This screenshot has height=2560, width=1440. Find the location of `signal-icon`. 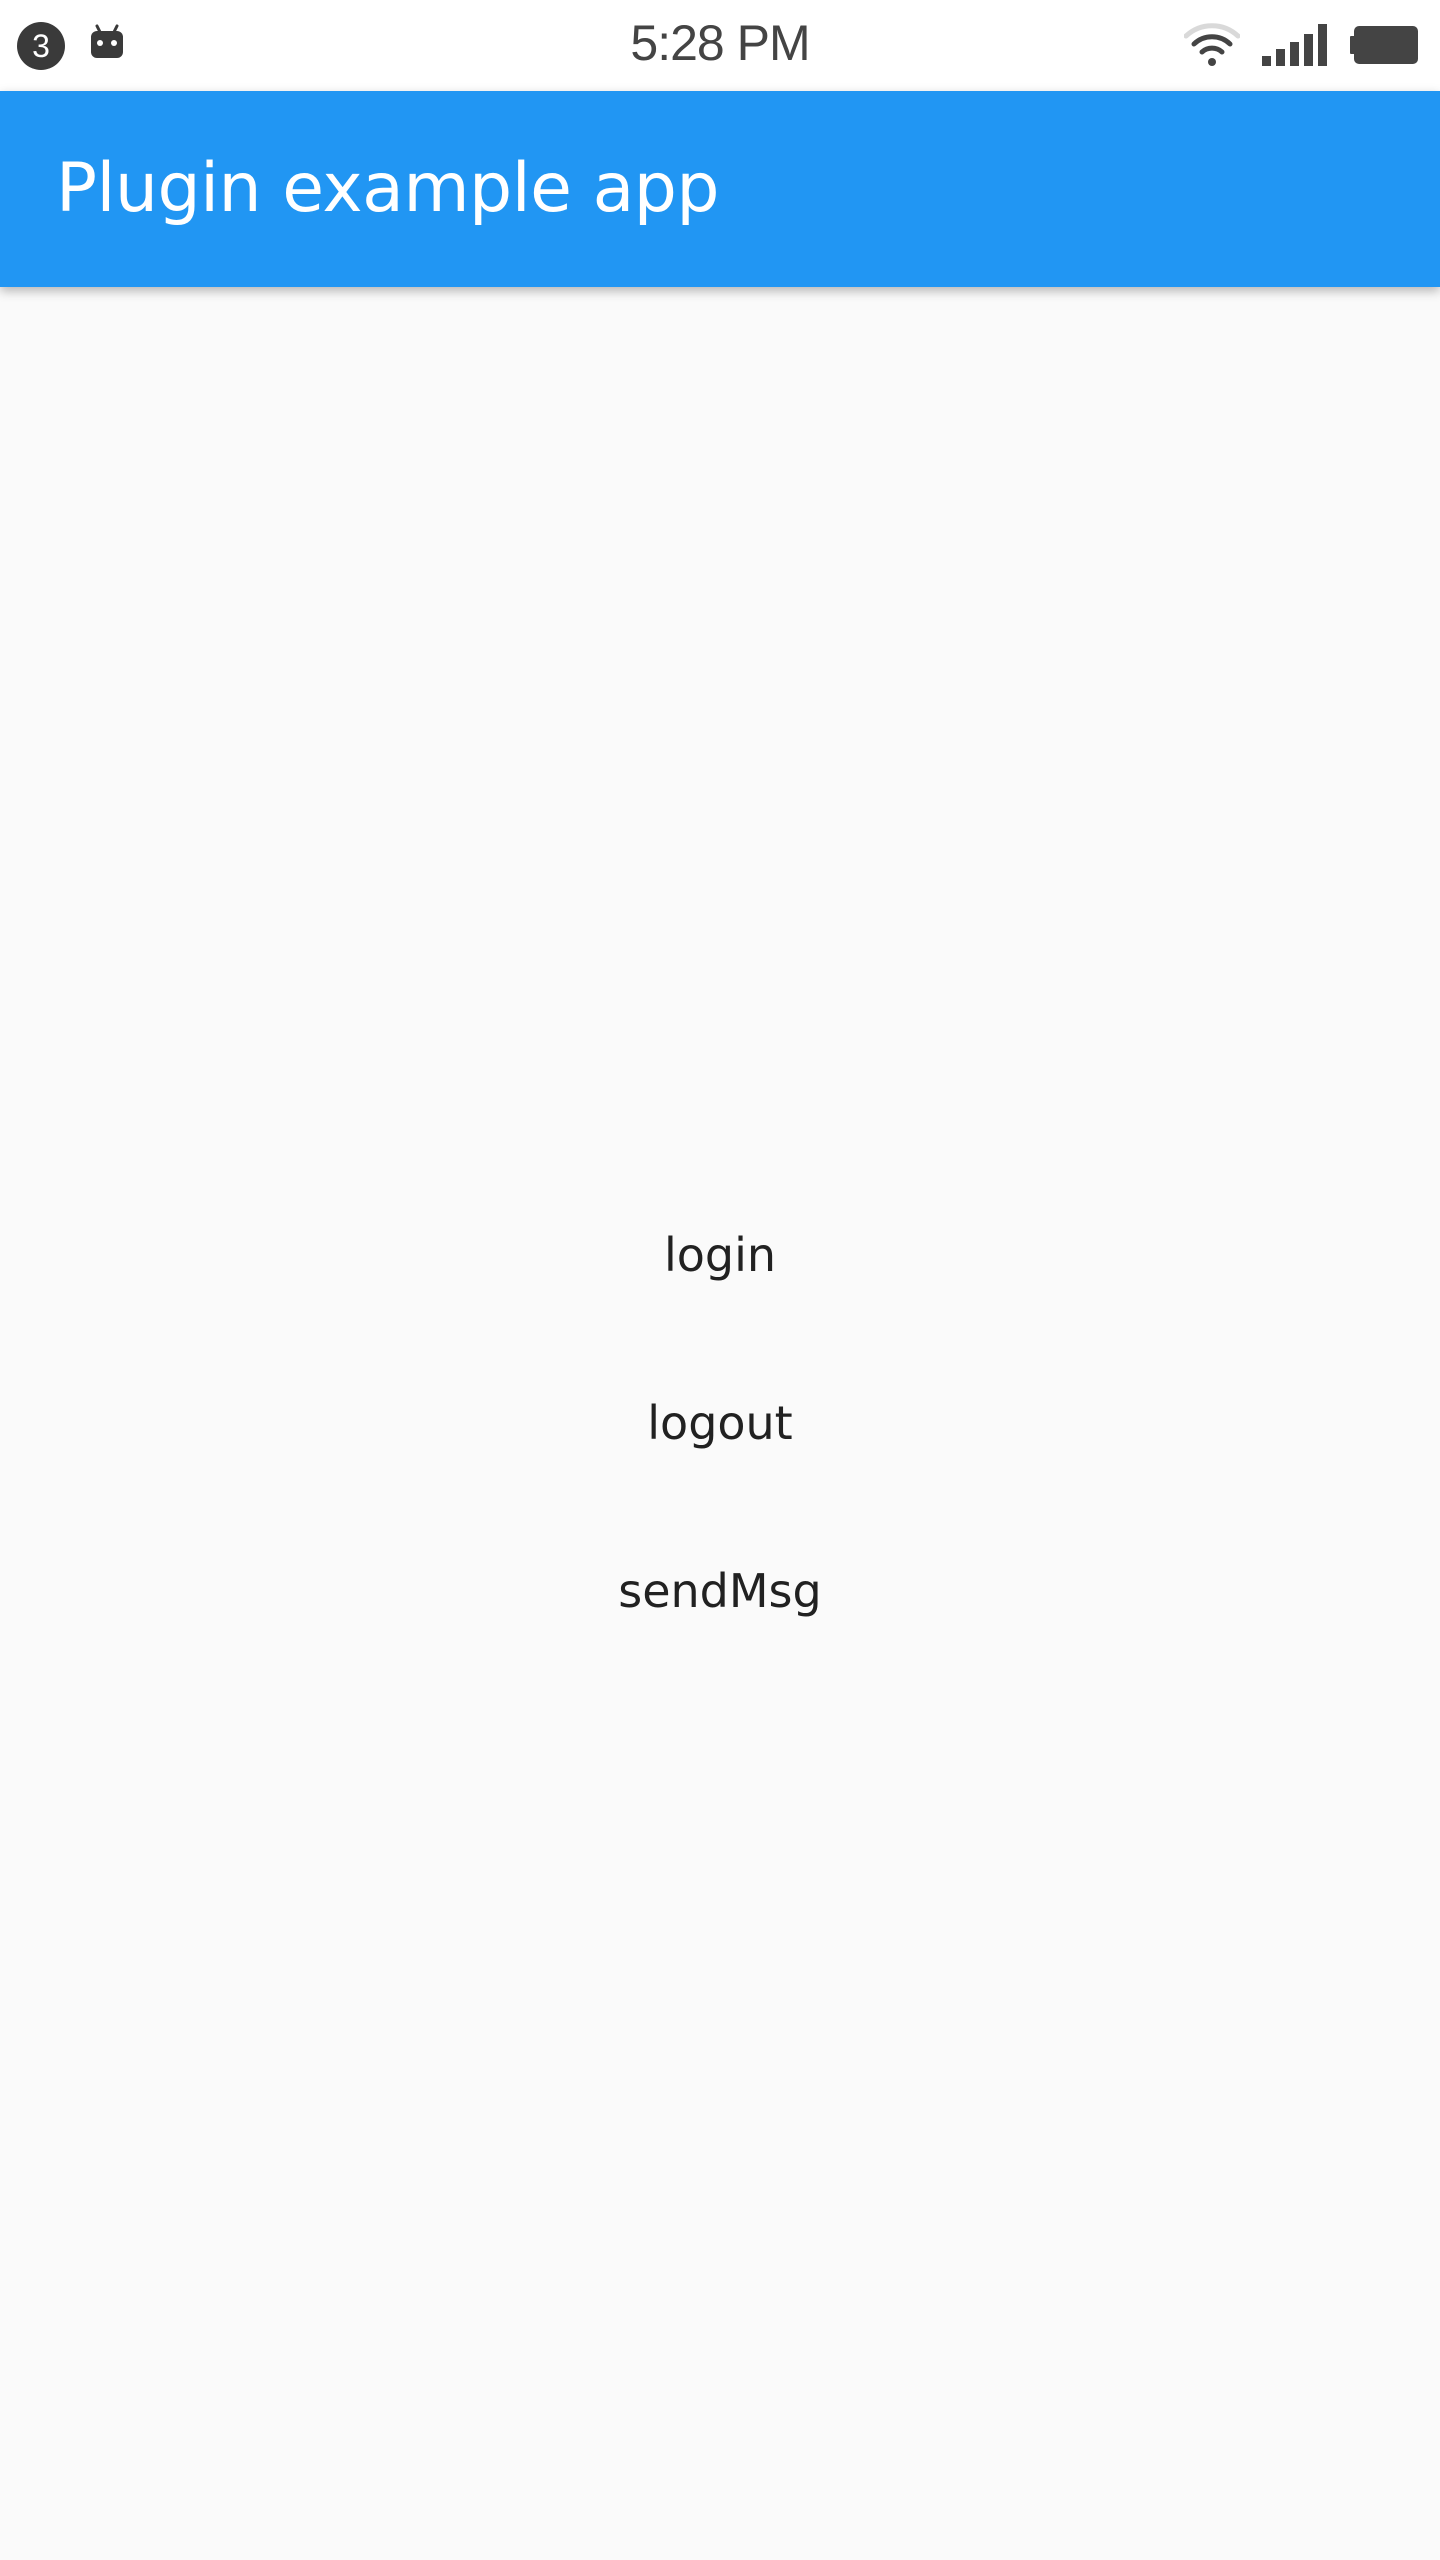

signal-icon is located at coordinates (1294, 45).